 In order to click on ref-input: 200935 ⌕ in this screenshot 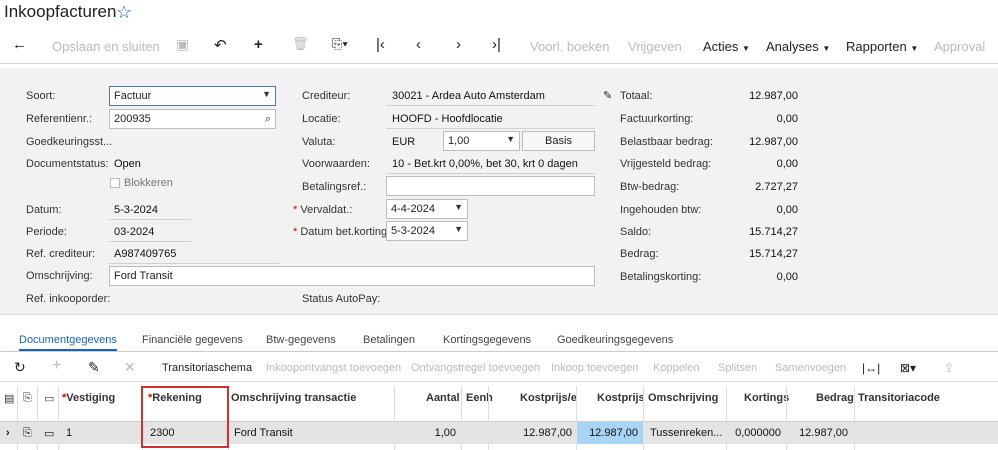, I will do `click(192, 119)`.